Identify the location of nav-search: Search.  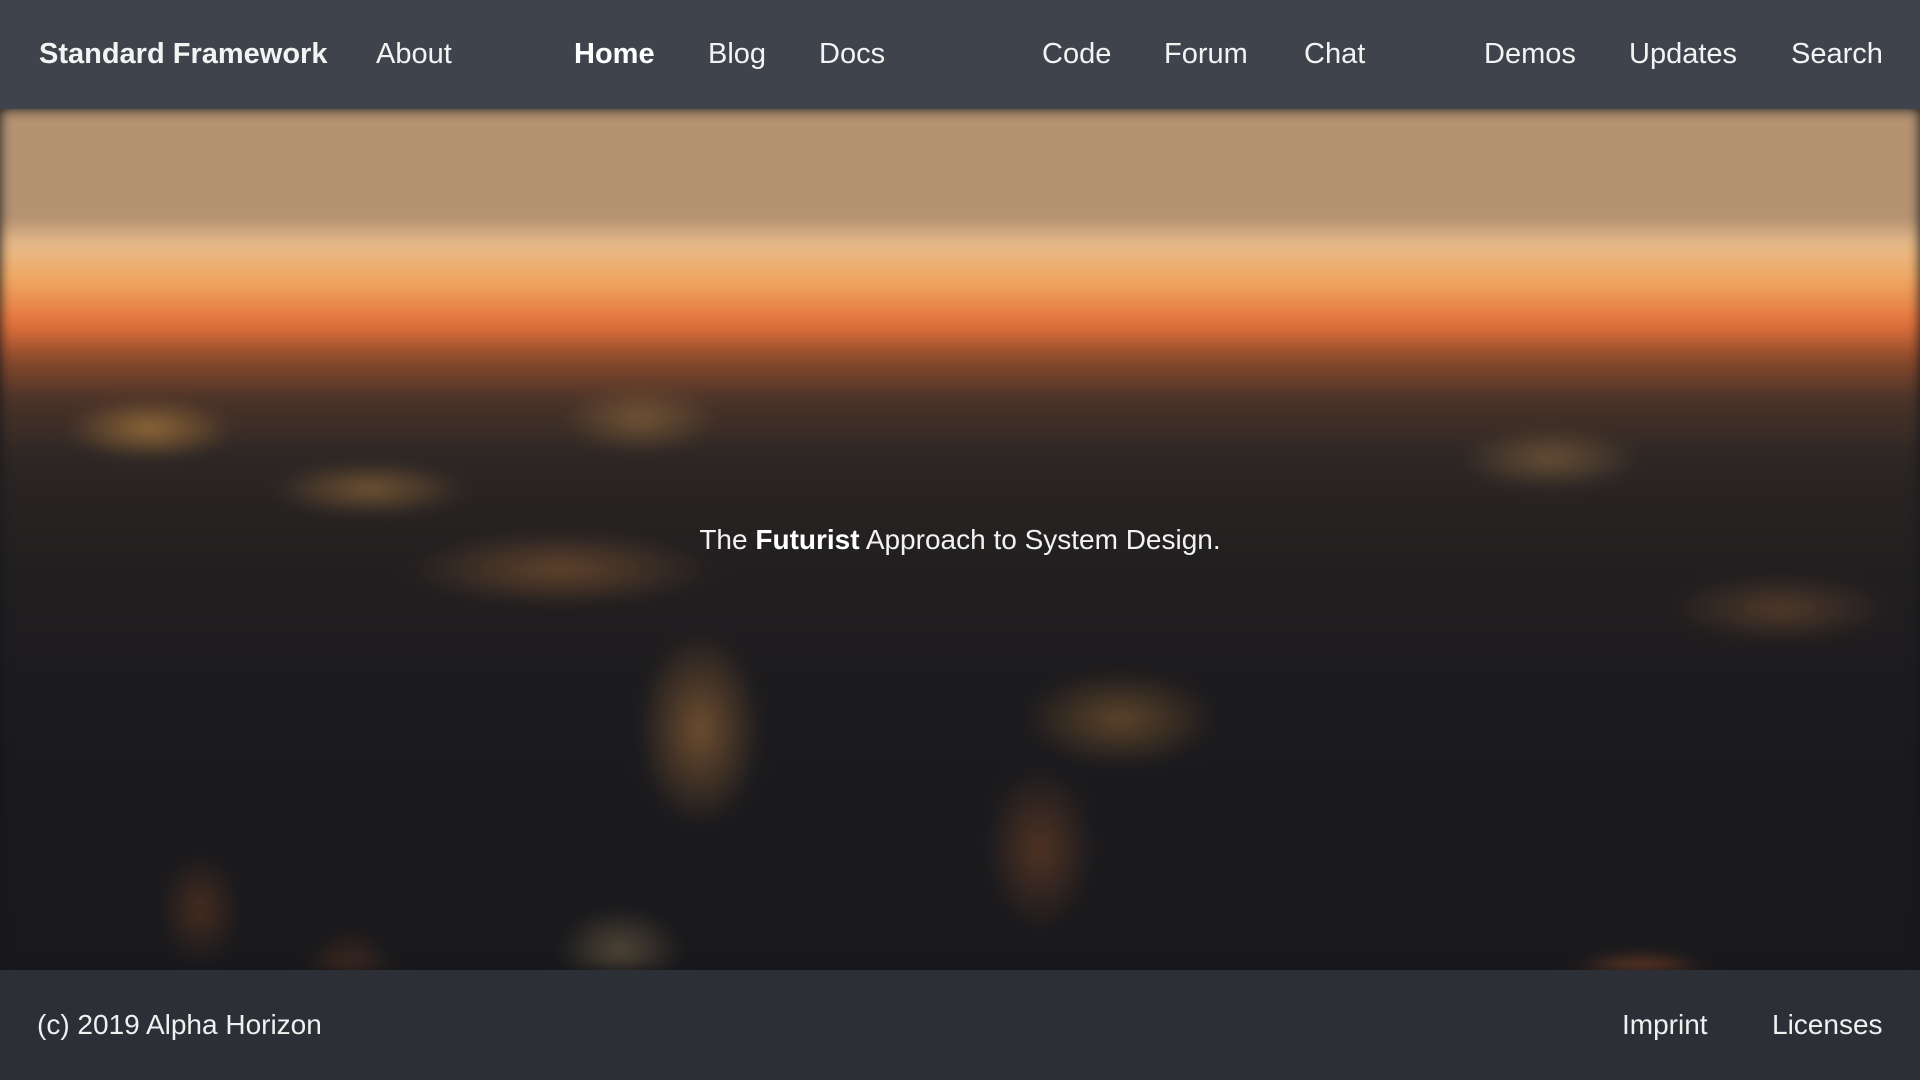
(1837, 54).